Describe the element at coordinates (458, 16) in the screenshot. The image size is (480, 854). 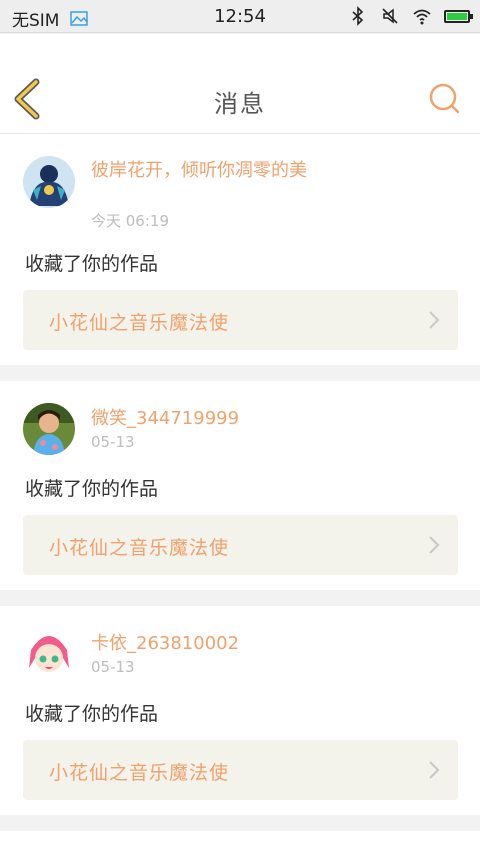
I see `battery-icon` at that location.